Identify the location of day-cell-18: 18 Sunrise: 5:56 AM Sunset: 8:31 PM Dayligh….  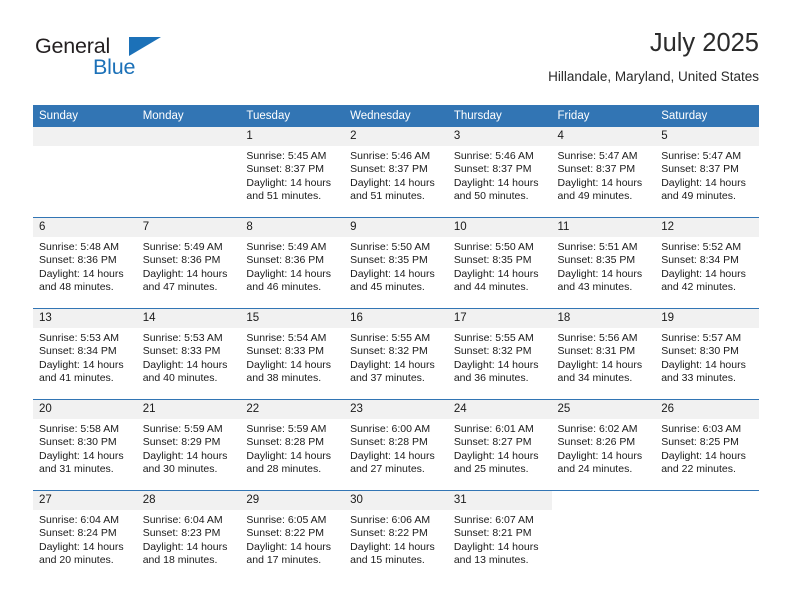
(603, 354).